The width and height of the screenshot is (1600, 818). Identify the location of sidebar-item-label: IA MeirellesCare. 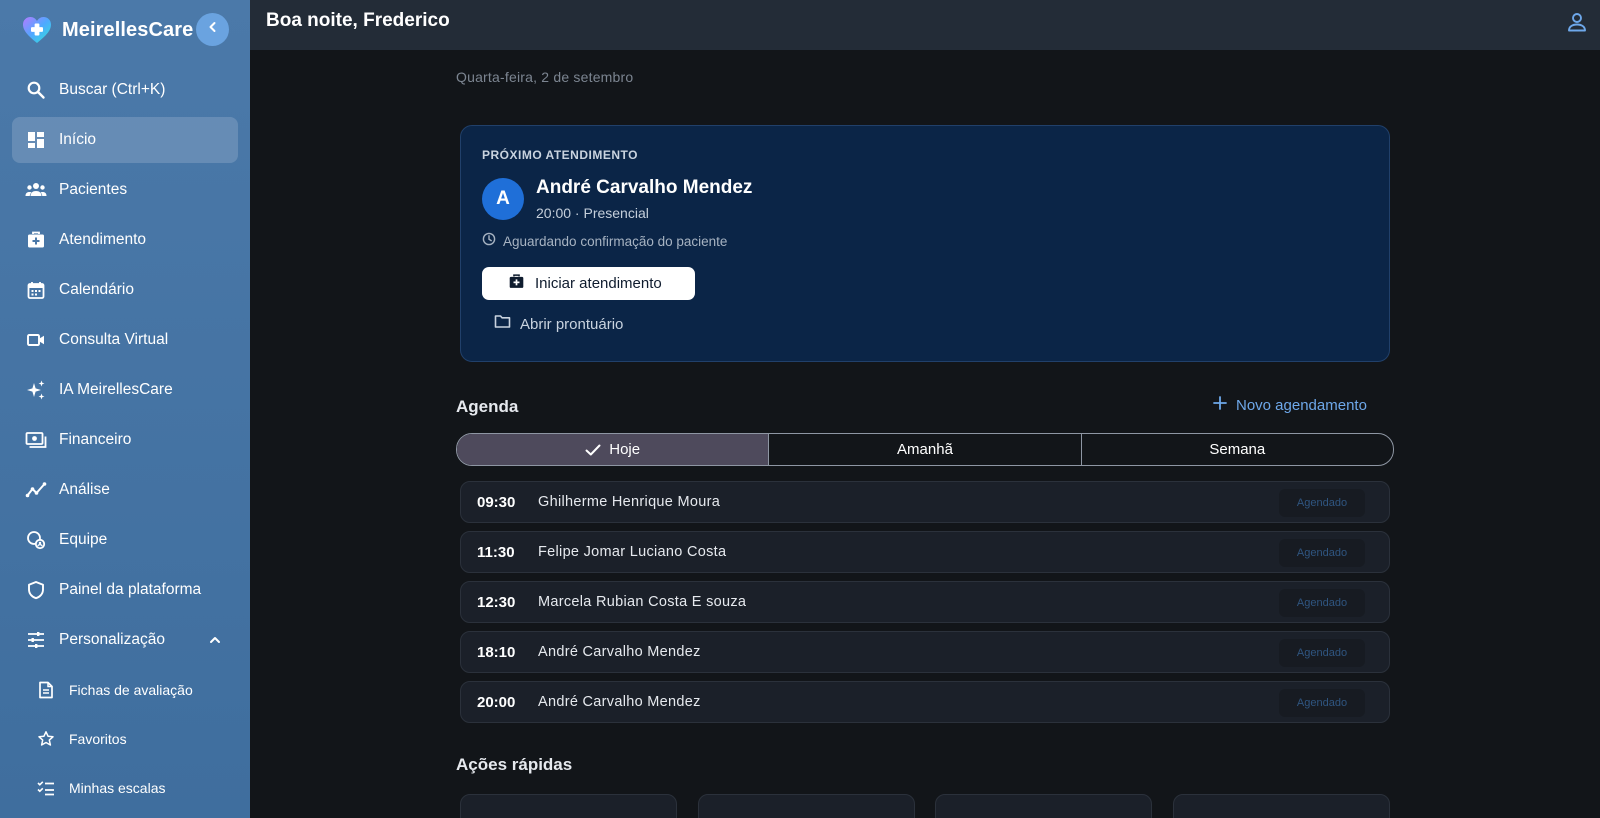
(116, 389).